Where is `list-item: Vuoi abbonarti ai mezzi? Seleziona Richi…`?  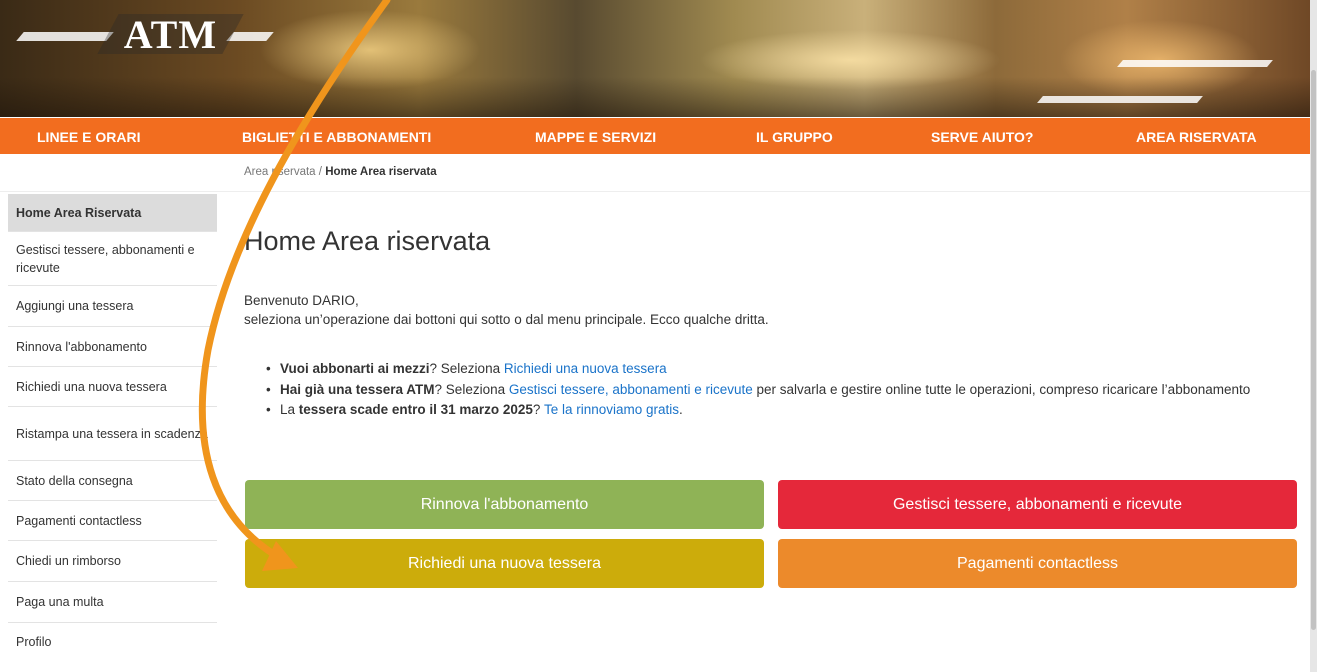
list-item: Vuoi abbonarti ai mezzi? Seleziona Richi… is located at coordinates (780, 369).